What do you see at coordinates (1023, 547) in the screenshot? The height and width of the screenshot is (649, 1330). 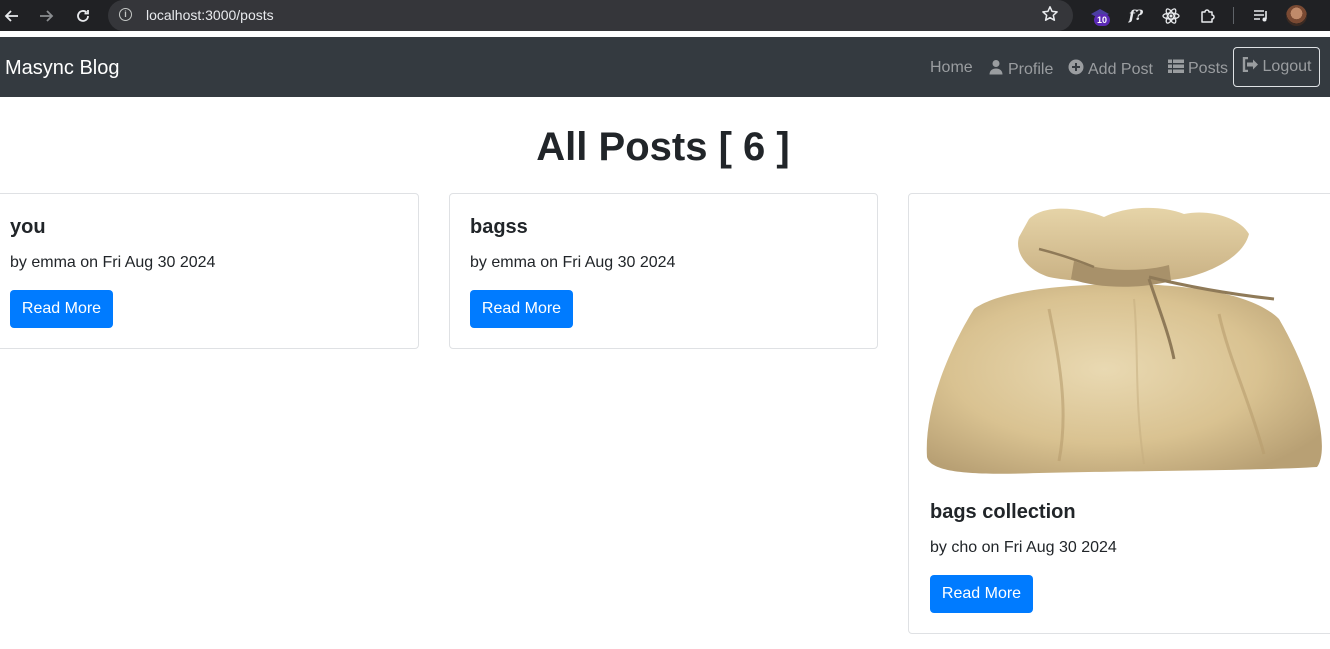 I see `post-meta: by cho on Fri Aug 30 2024` at bounding box center [1023, 547].